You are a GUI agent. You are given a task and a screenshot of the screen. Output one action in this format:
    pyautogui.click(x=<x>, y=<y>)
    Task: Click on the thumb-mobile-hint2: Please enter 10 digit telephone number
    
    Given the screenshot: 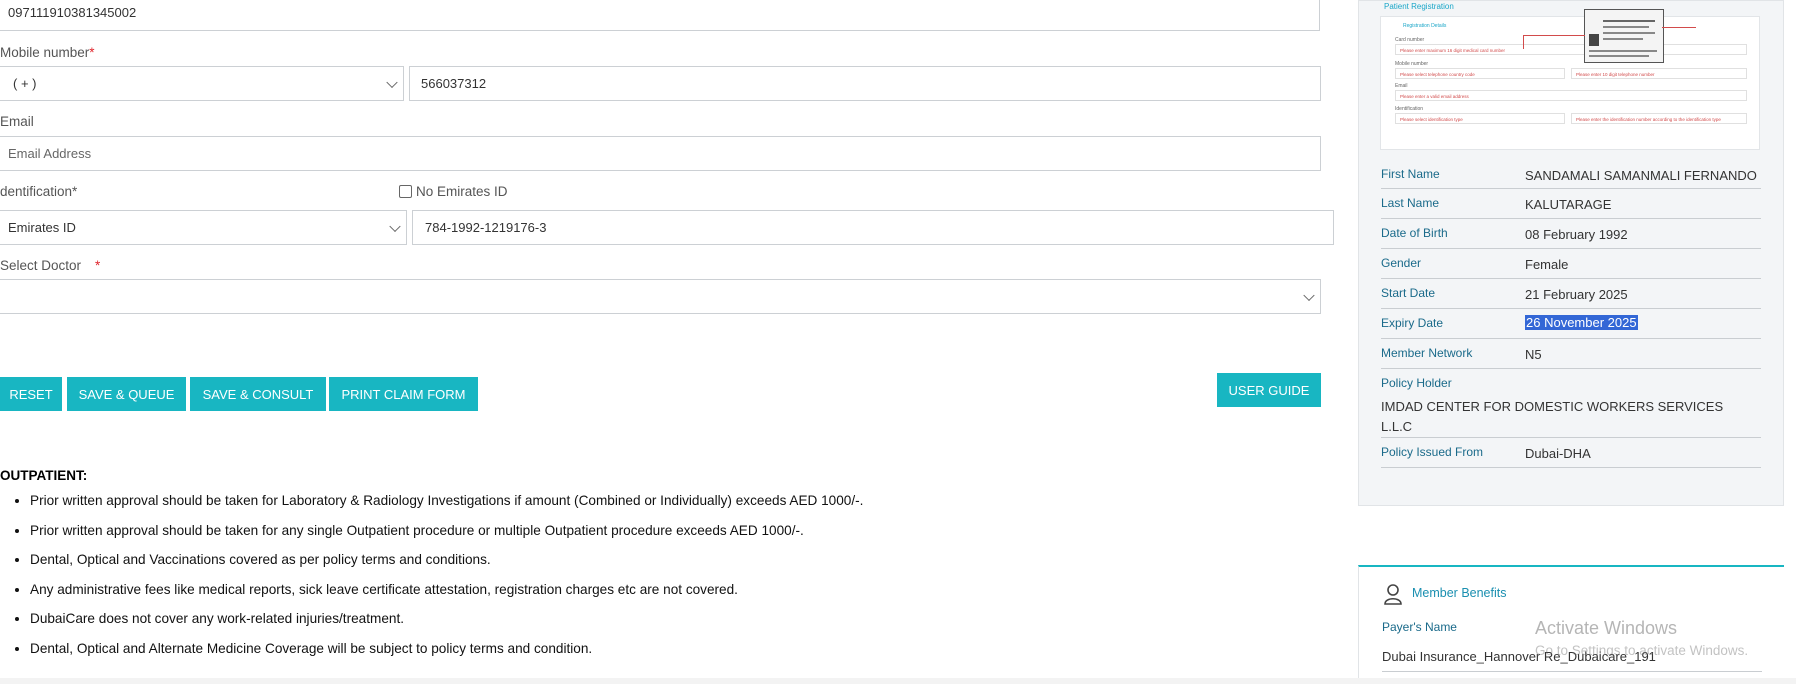 What is the action you would take?
    pyautogui.click(x=1659, y=73)
    